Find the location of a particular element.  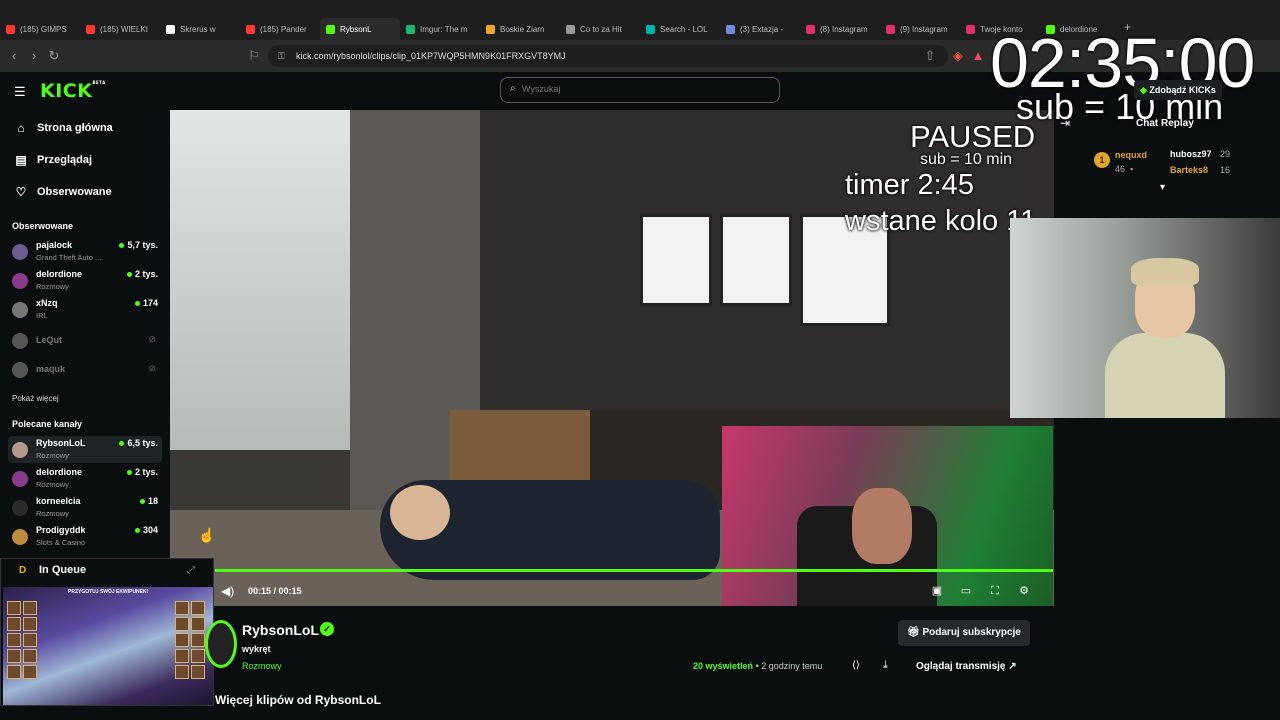

site-info-icon: ⚿ is located at coordinates (281, 56).